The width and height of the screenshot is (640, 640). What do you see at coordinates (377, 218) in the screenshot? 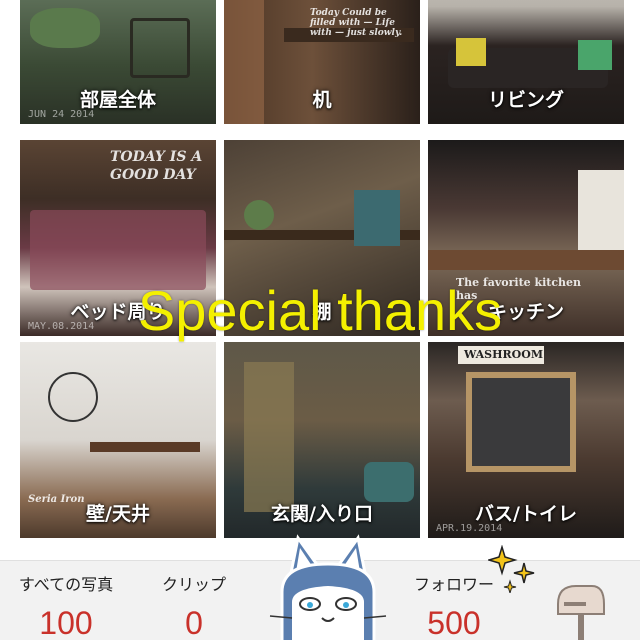
I see `sign-shape` at bounding box center [377, 218].